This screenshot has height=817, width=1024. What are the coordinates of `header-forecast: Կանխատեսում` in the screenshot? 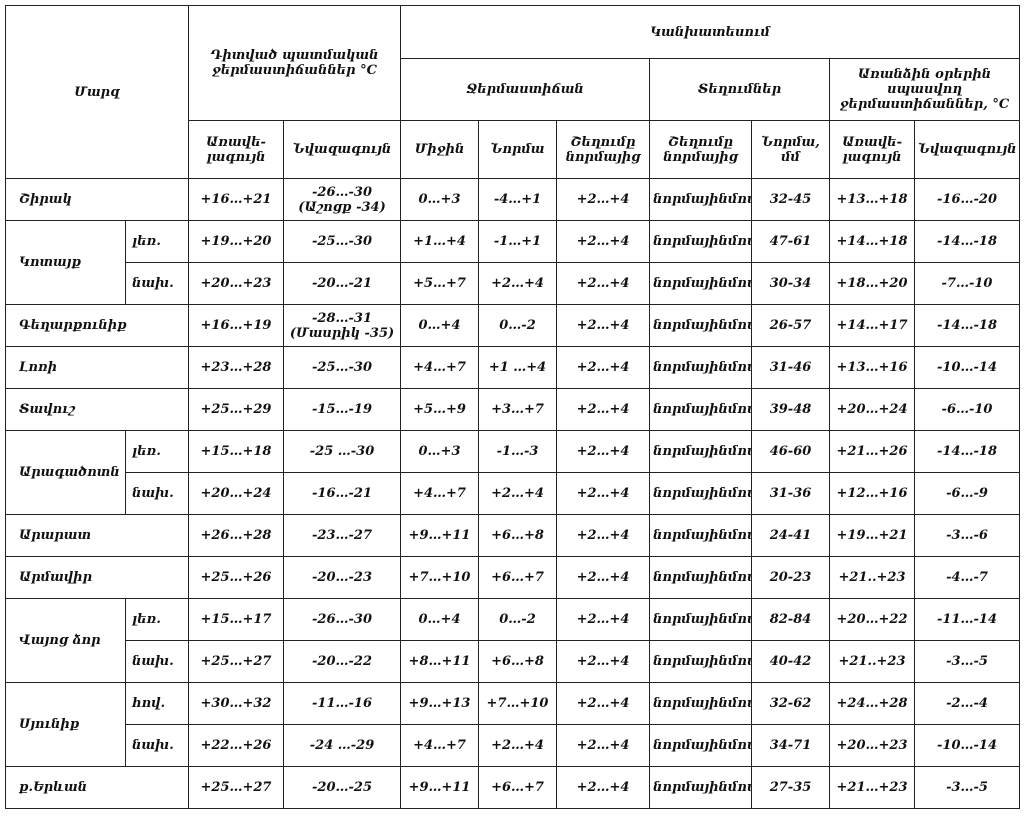 It's located at (710, 32).